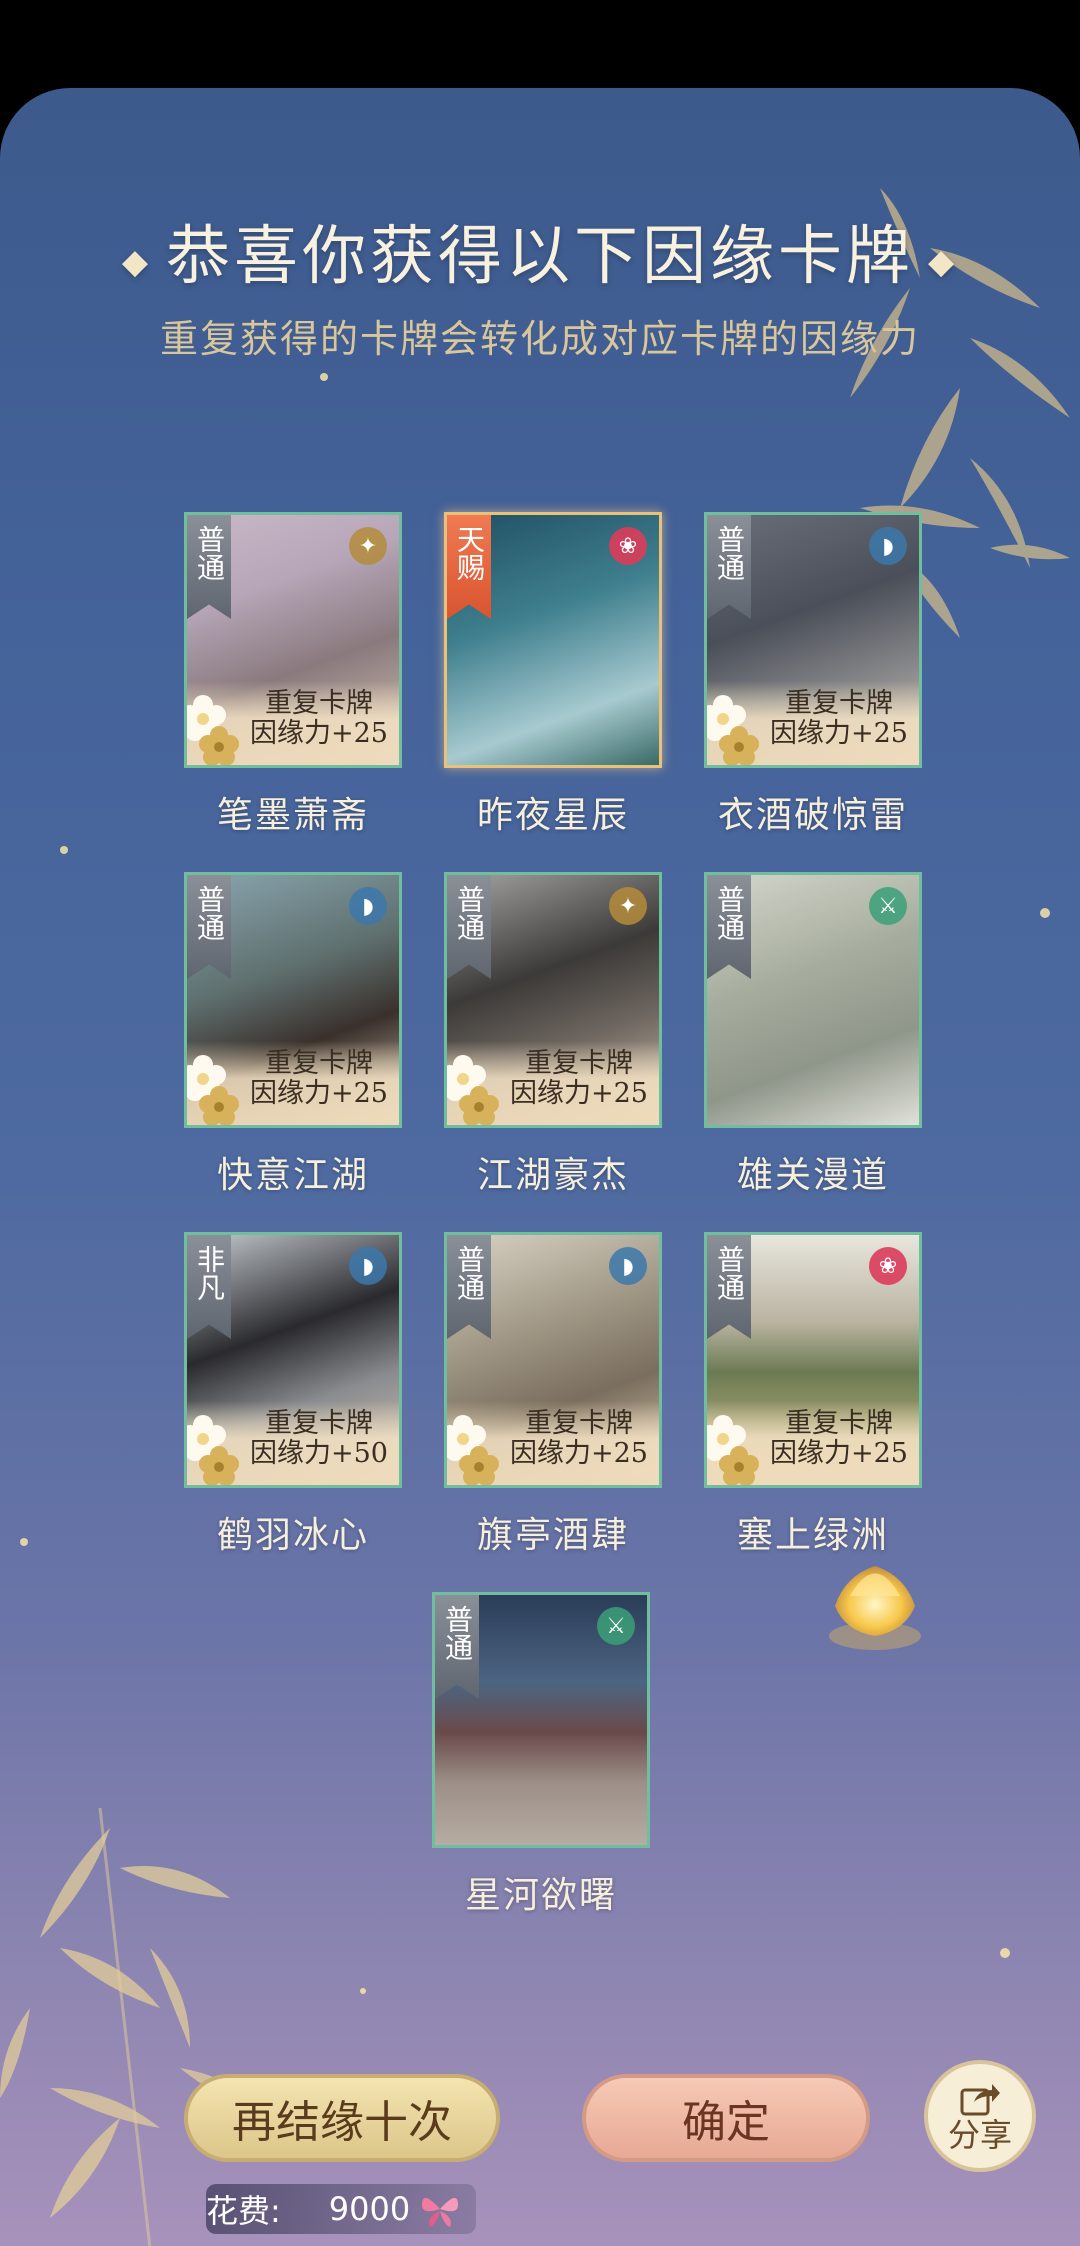 The image size is (1080, 2246). I want to click on card-name: 雄关漫道, so click(812, 1175).